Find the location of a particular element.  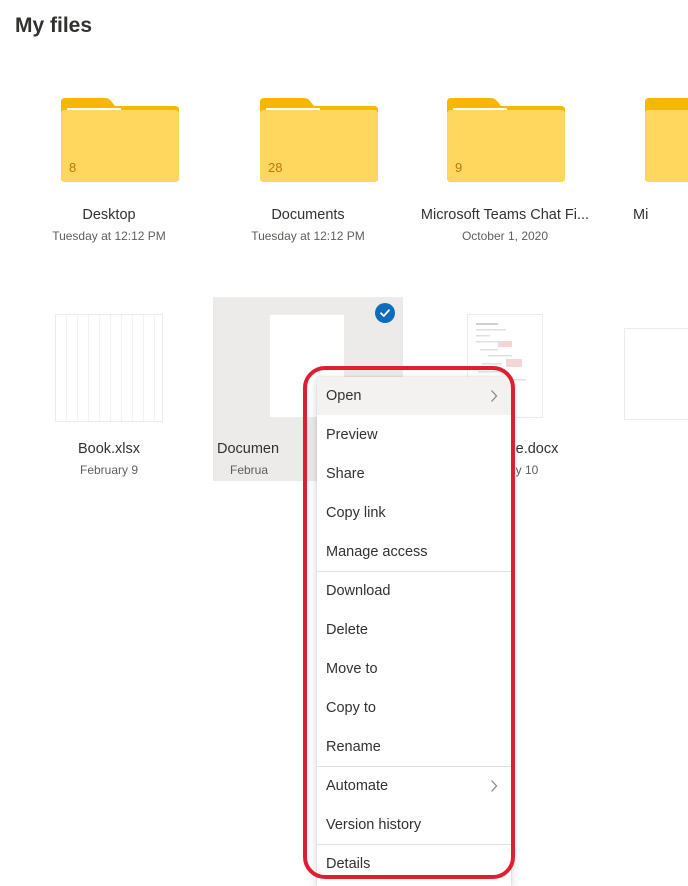

menu-item-move-to: Move to is located at coordinates (414, 669).